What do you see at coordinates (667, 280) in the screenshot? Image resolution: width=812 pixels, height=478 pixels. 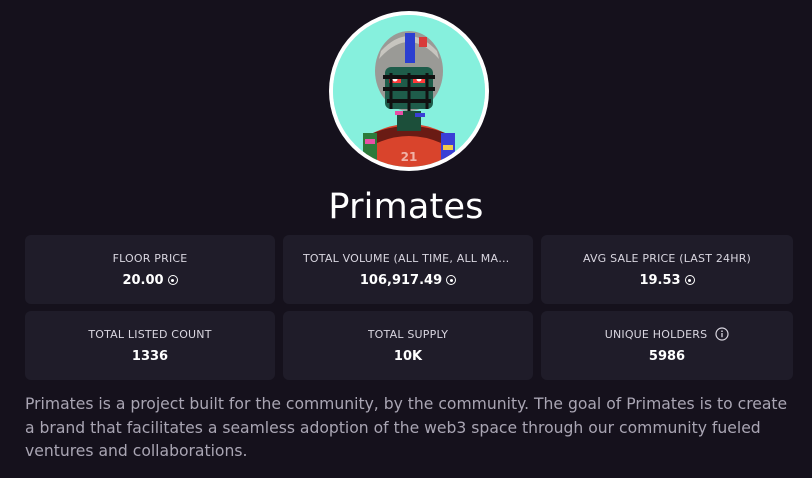 I see `stat-value: 19.53` at bounding box center [667, 280].